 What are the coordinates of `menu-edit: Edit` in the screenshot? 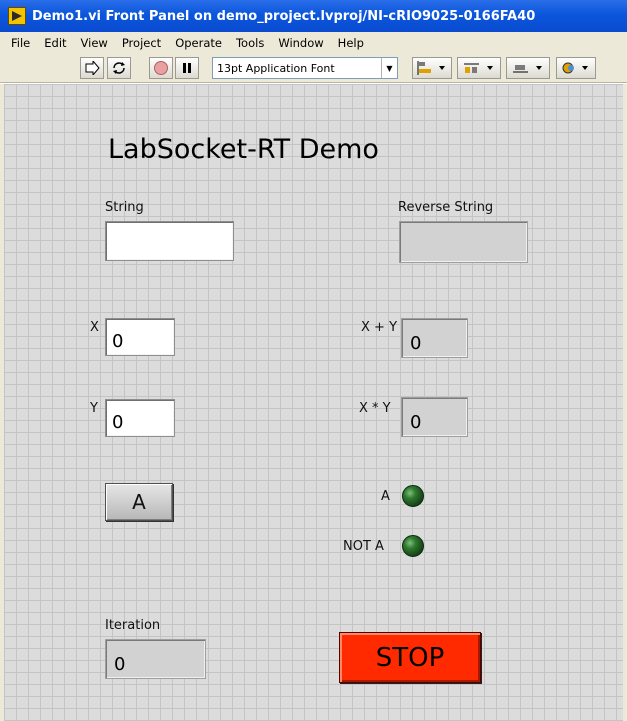 It's located at (55, 43).